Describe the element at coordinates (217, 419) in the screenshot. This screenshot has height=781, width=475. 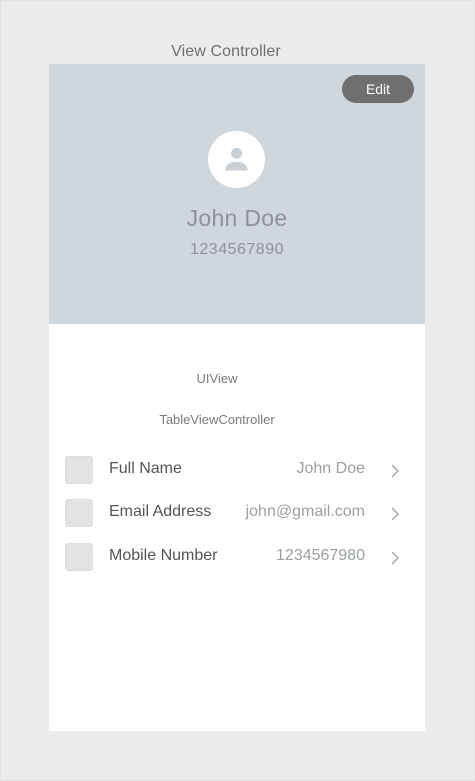
I see `table-view-controller-label: TableViewController` at that location.